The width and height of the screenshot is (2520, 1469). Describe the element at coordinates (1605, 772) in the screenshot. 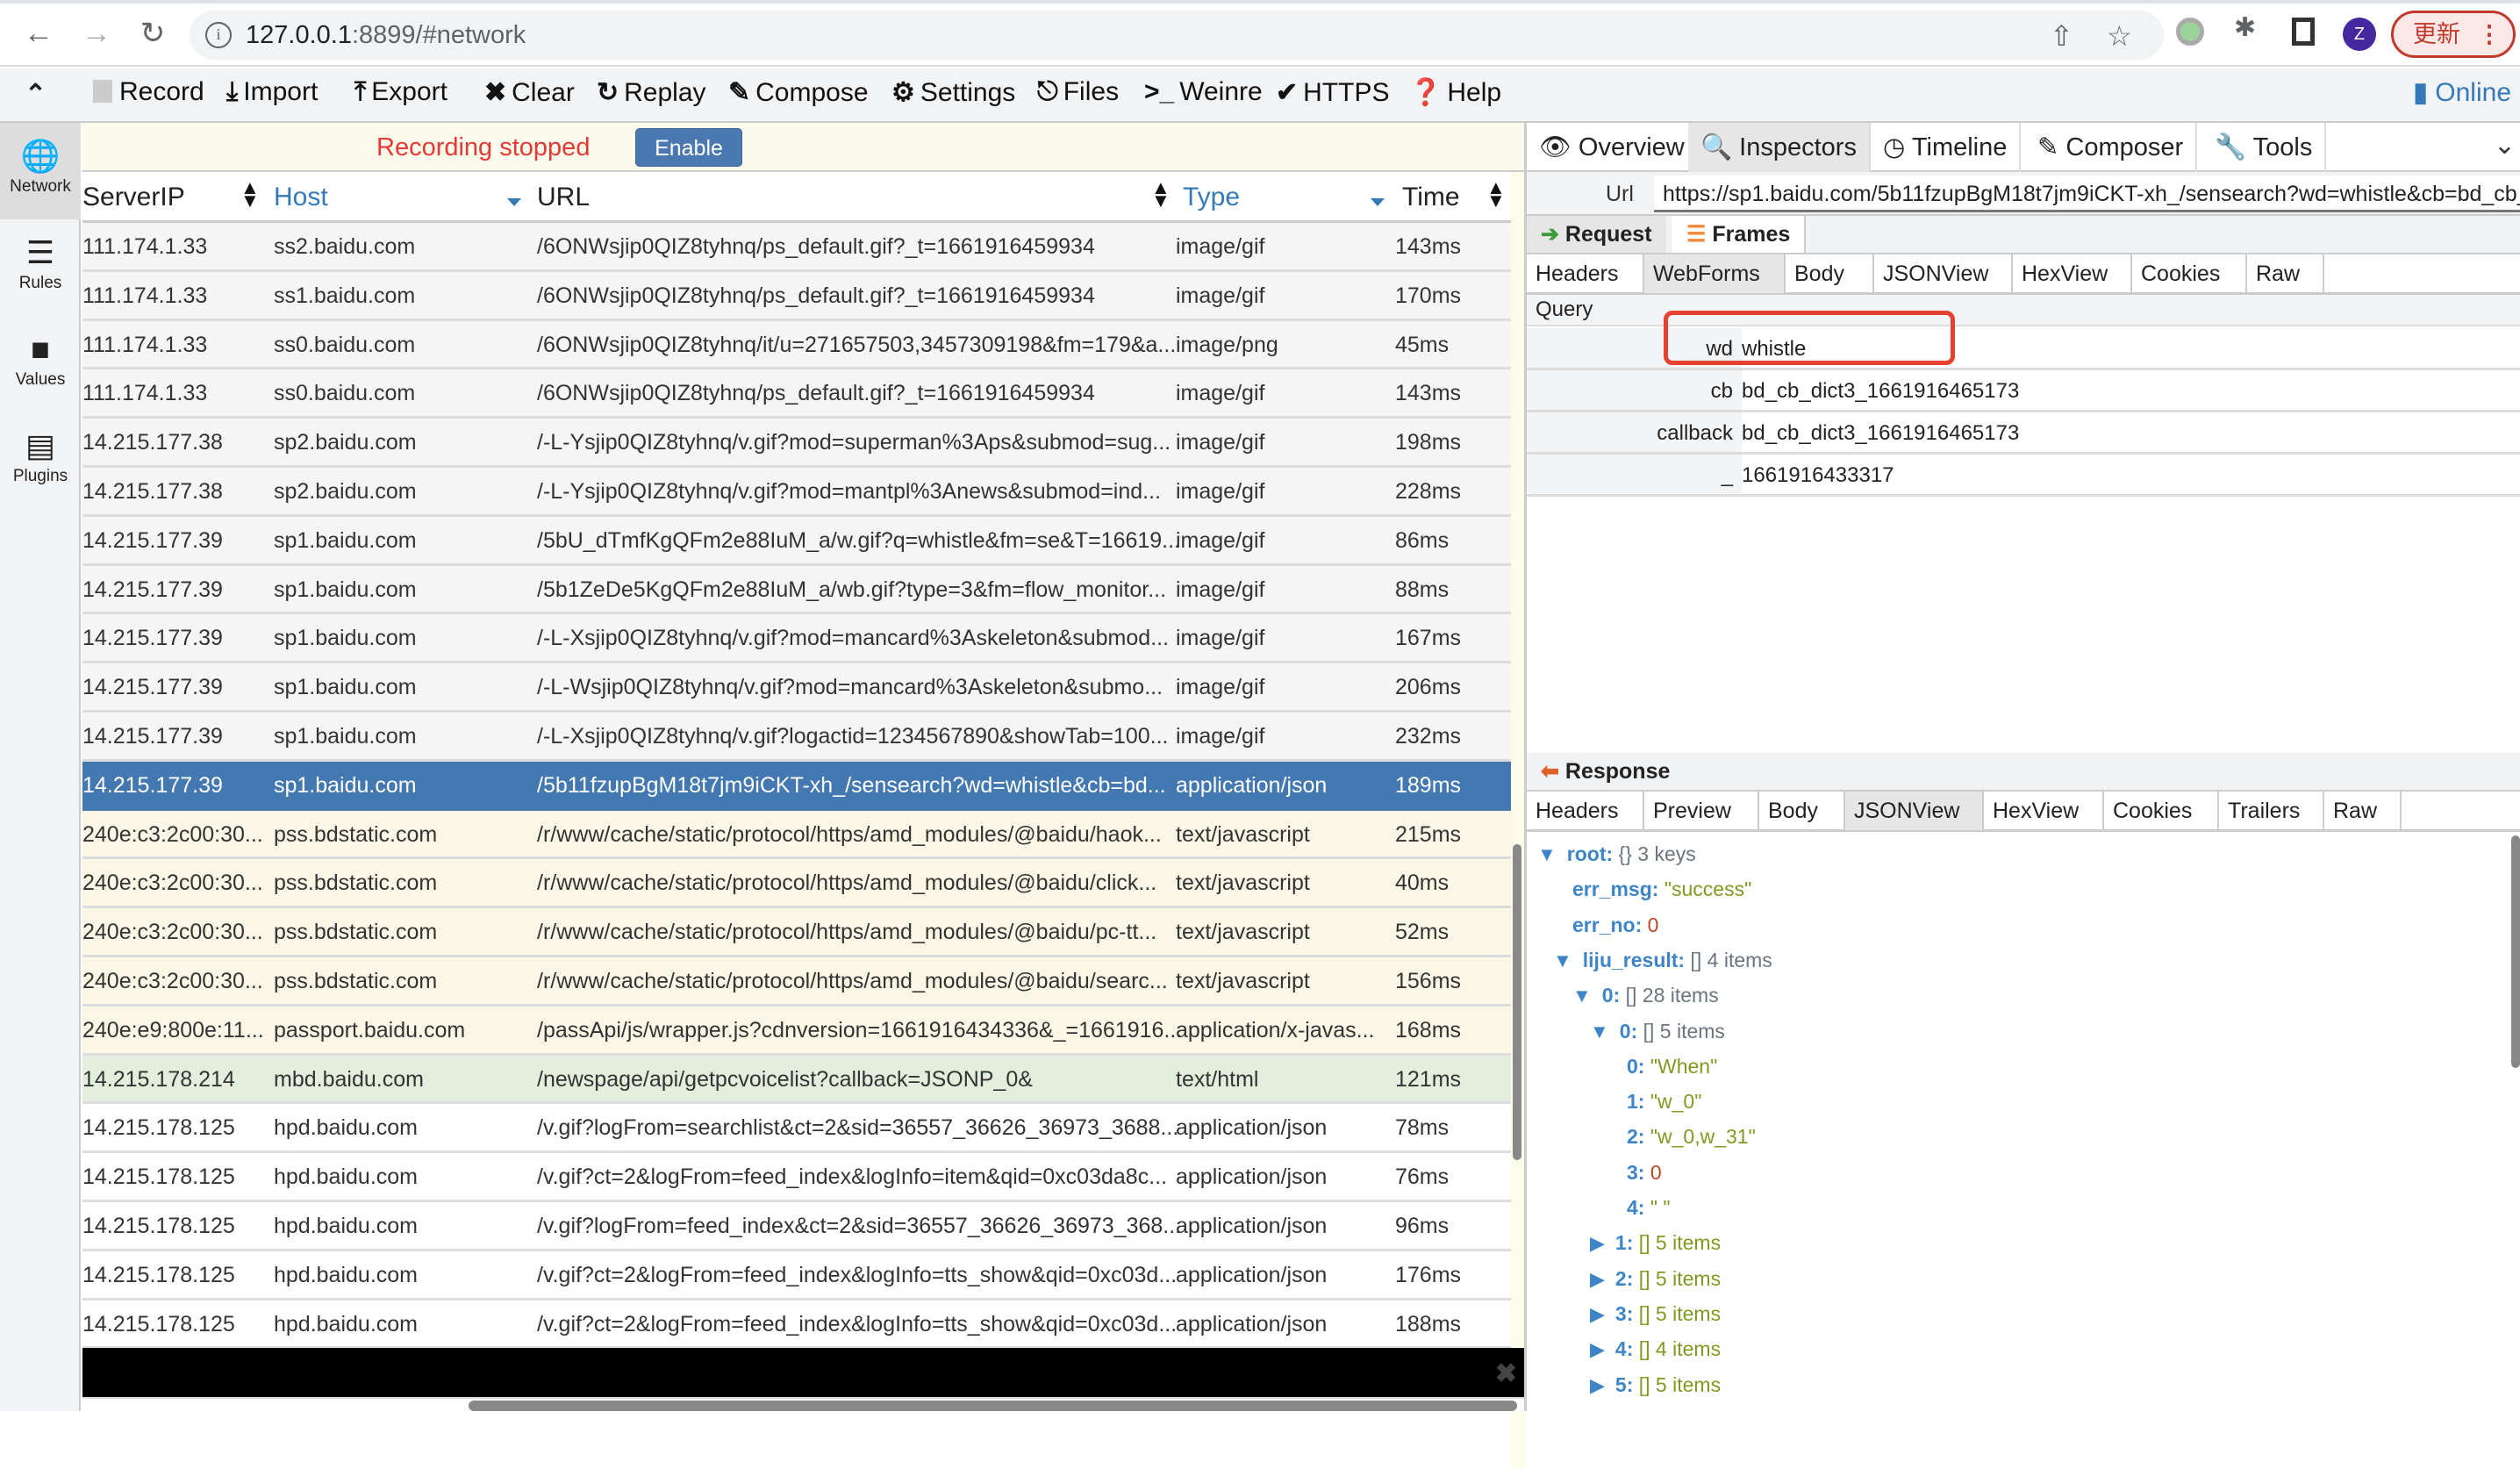

I see `response-section: ⬅ Response` at that location.